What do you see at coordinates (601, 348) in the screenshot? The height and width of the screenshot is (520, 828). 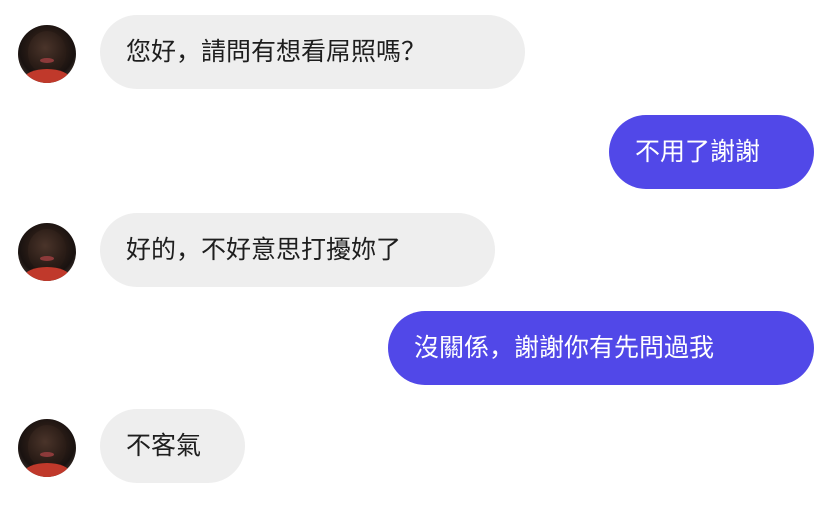 I see `outgoing-message-bubble: 沒關係，謝謝你有先問過我` at bounding box center [601, 348].